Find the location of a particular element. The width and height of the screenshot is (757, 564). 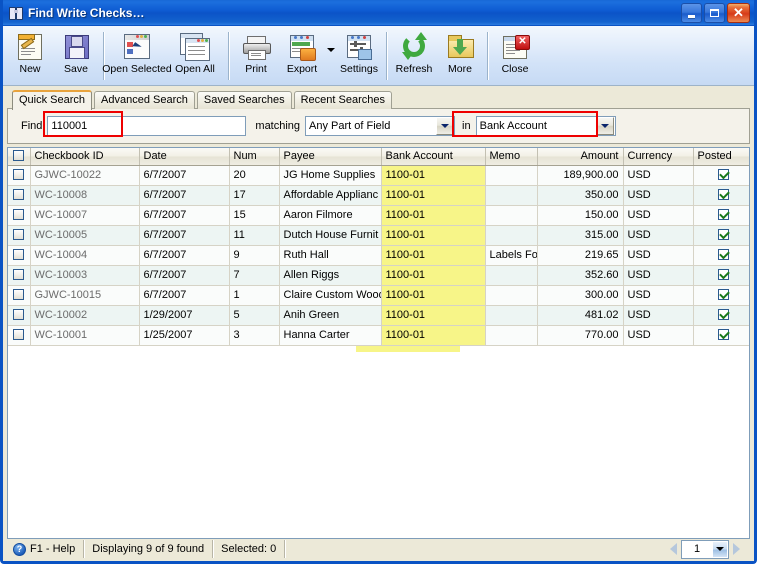

toolbar-button-more: More is located at coordinates (460, 52).